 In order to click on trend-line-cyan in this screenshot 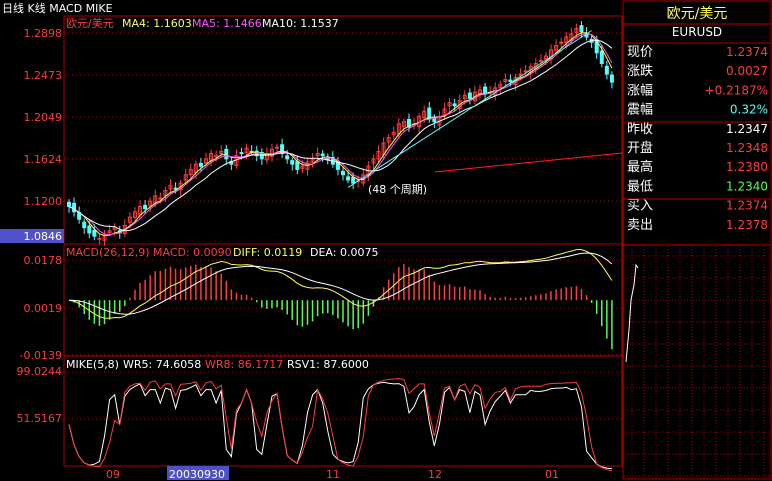, I will do `click(469, 109)`.